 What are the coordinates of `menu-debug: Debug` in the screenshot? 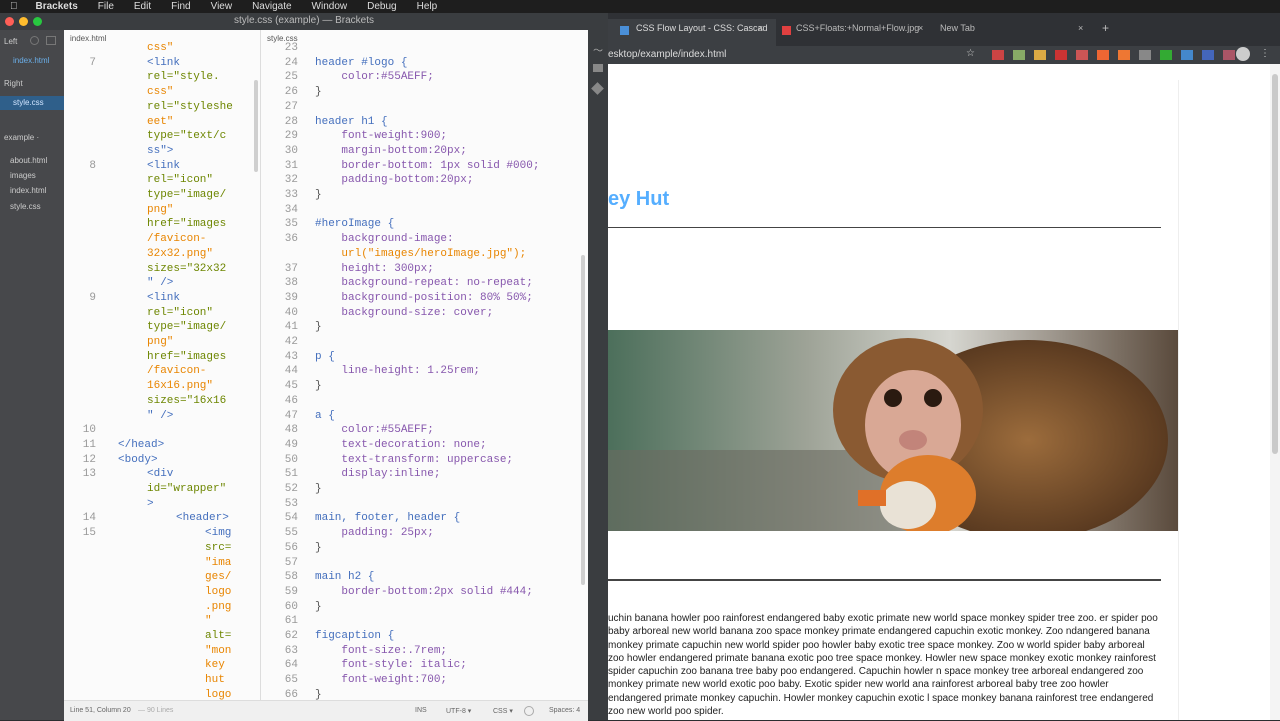 It's located at (381, 6).